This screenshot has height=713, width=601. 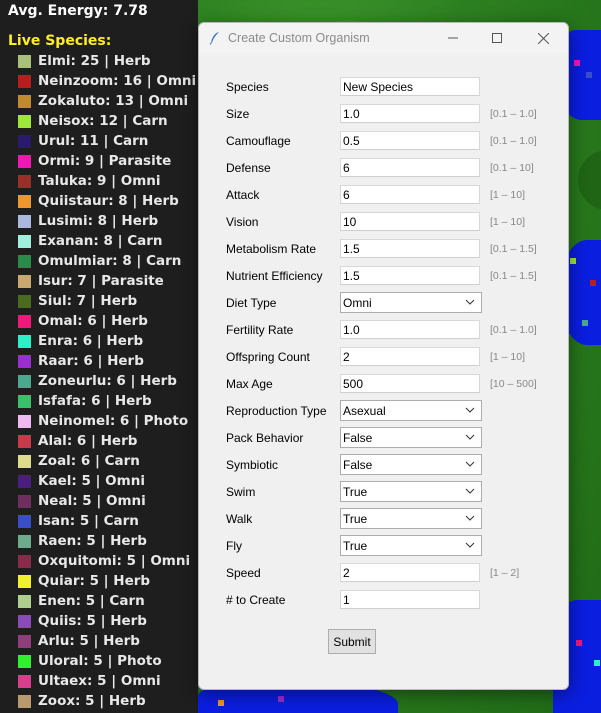 What do you see at coordinates (93, 141) in the screenshot?
I see `species-label: Urul: 11 | Carn` at bounding box center [93, 141].